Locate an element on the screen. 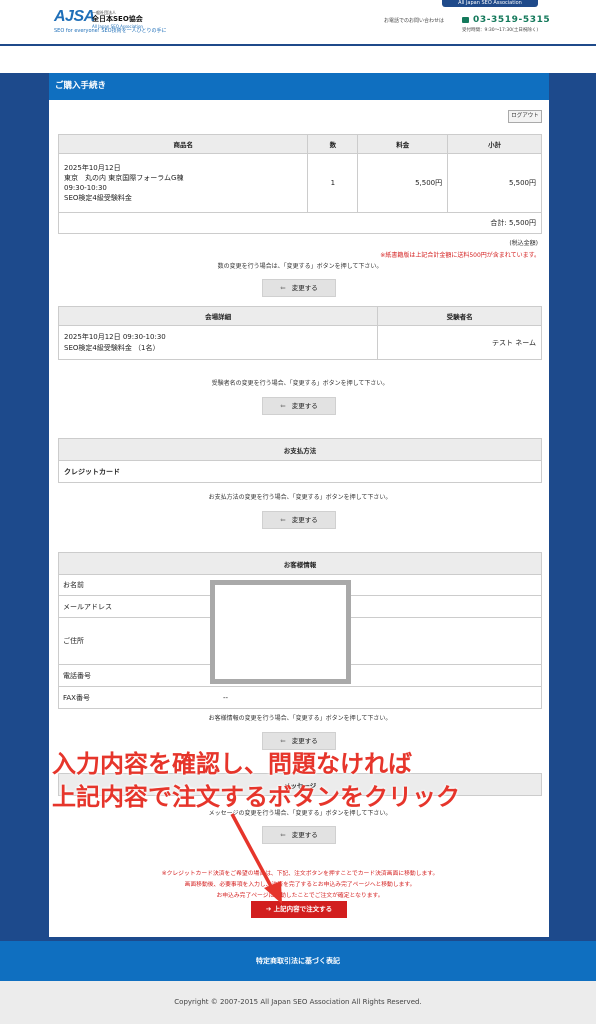 The height and width of the screenshot is (1024, 596). annotation-line1: 入力内容を確認し、問題なければ is located at coordinates (232, 764).